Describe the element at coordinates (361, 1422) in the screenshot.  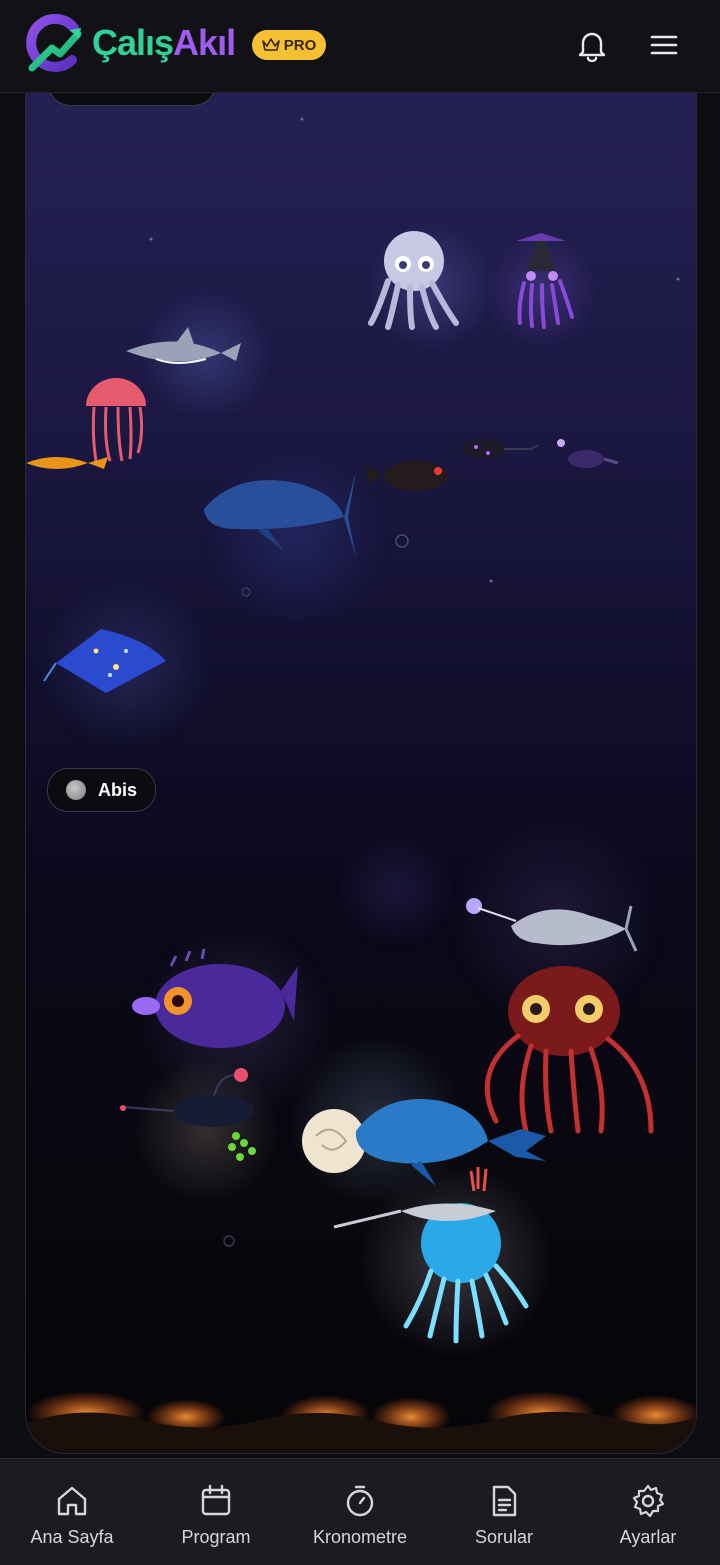
I see `sea-floor` at that location.